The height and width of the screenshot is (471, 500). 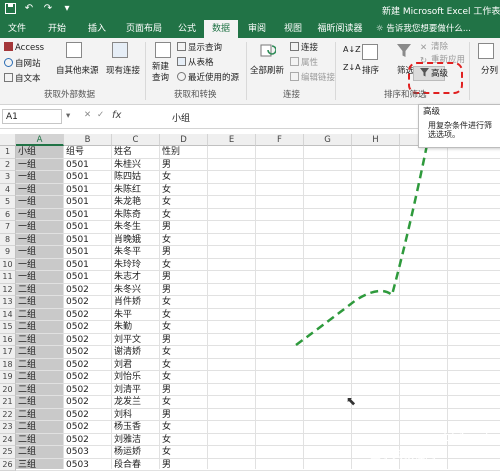 I want to click on tooltip-title: 高级, so click(x=431, y=112).